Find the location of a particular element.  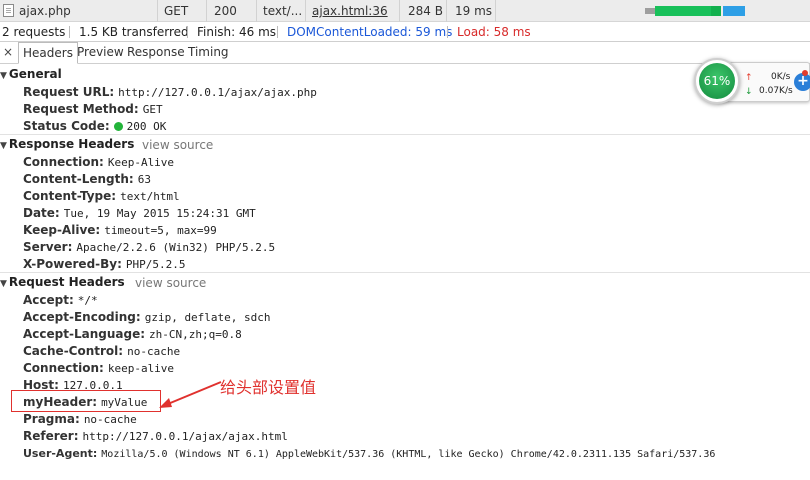

response-headers-section-header: ▼ Response Headers is located at coordinates (67, 144).